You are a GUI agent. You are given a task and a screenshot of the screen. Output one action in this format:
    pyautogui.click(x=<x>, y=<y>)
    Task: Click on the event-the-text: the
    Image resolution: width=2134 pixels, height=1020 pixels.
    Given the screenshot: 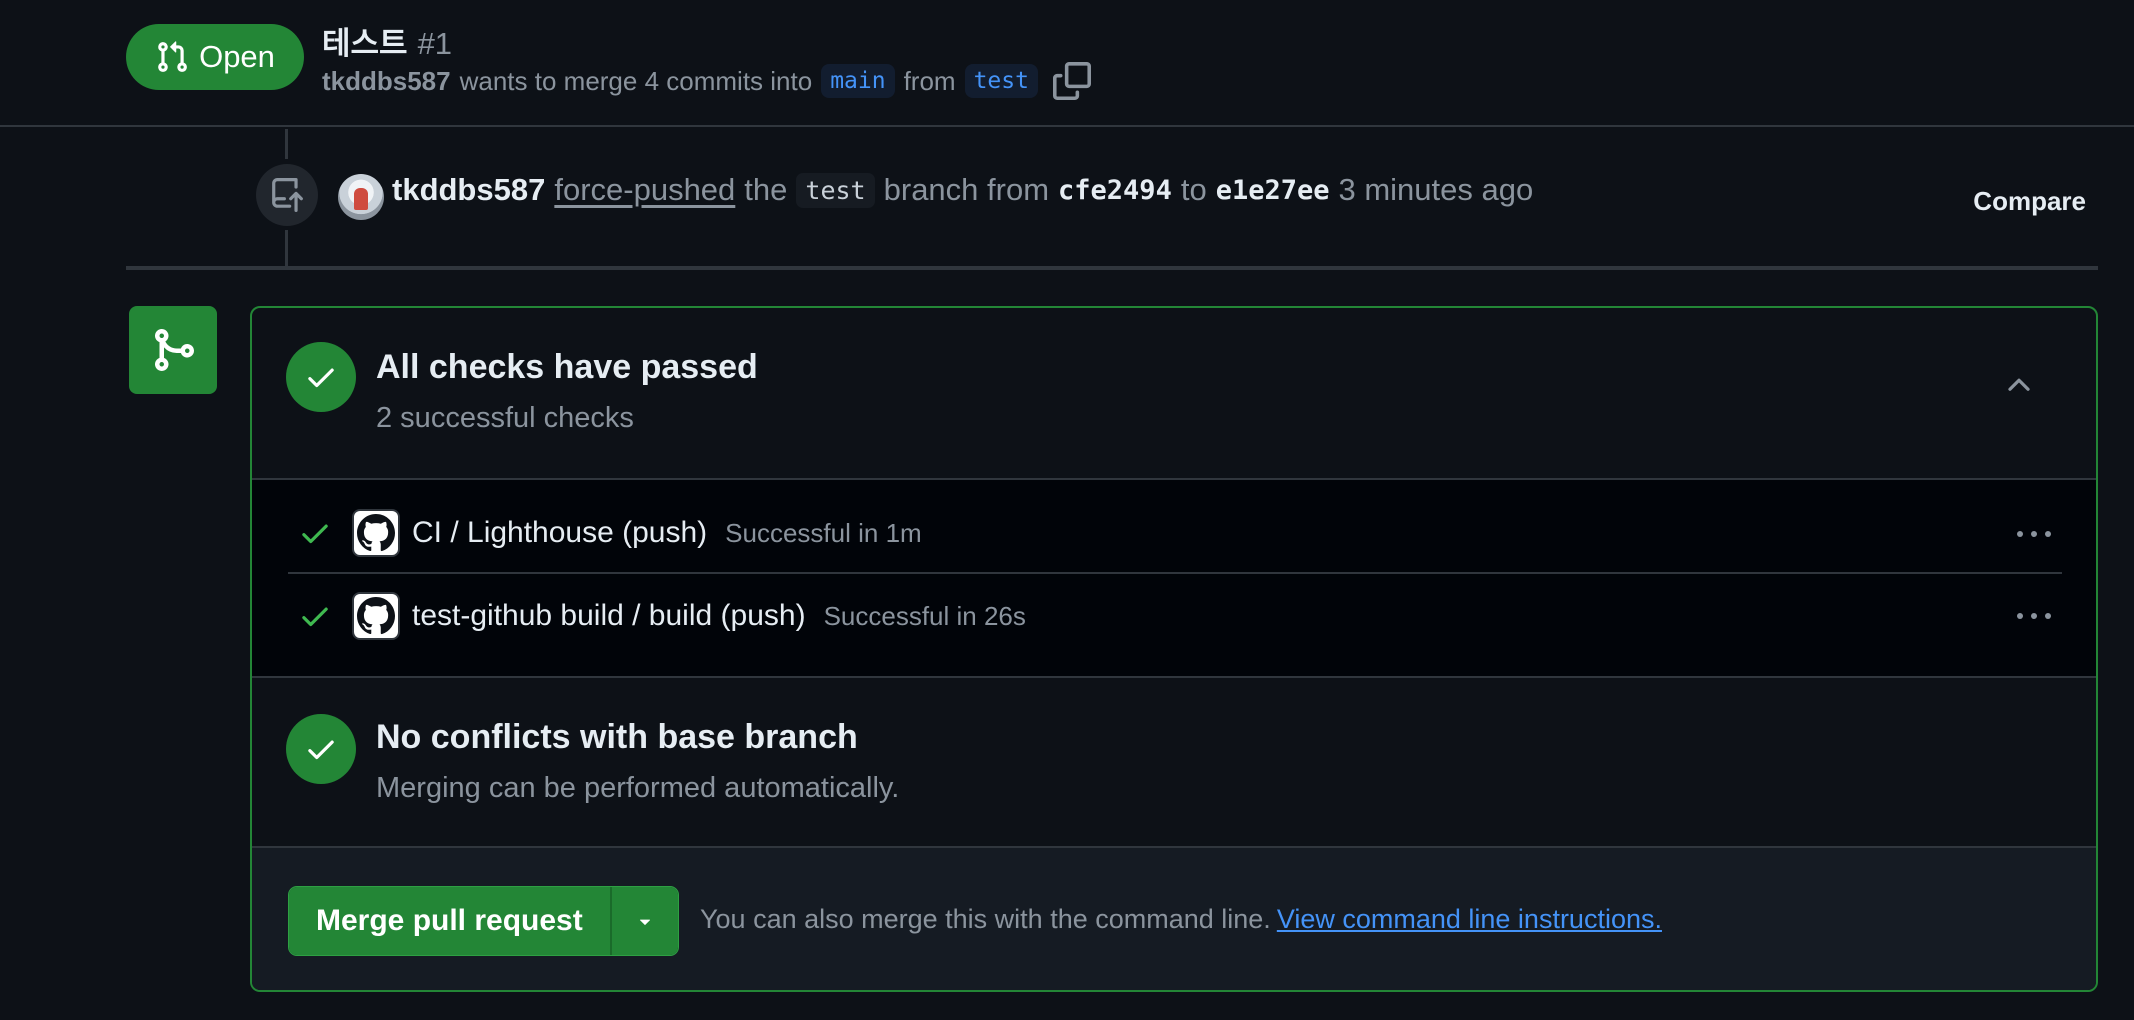 What is the action you would take?
    pyautogui.click(x=766, y=189)
    